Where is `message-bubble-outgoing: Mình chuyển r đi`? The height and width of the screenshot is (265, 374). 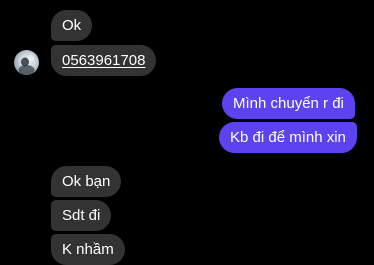 message-bubble-outgoing: Mình chuyển r đi is located at coordinates (288, 103).